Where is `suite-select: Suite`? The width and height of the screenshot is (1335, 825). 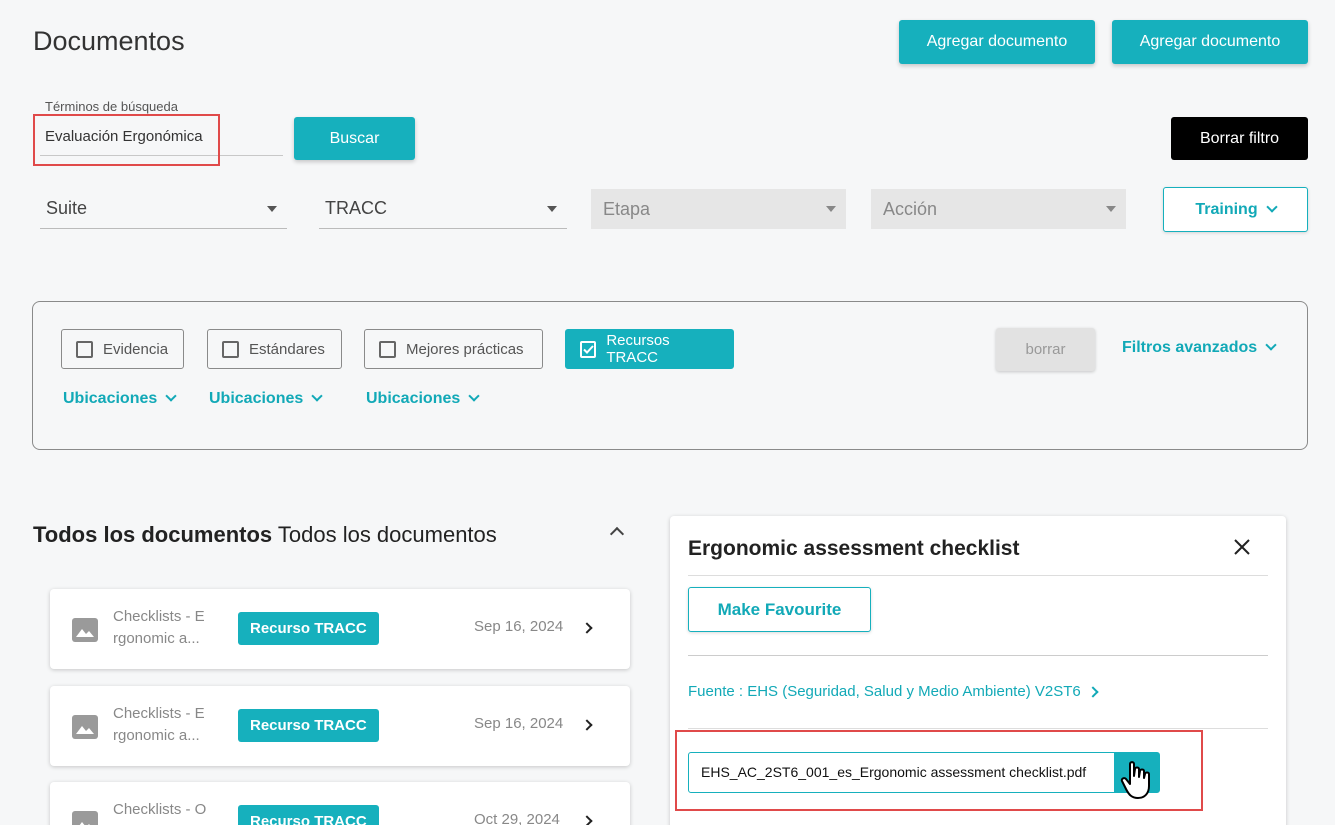
suite-select: Suite is located at coordinates (163, 209).